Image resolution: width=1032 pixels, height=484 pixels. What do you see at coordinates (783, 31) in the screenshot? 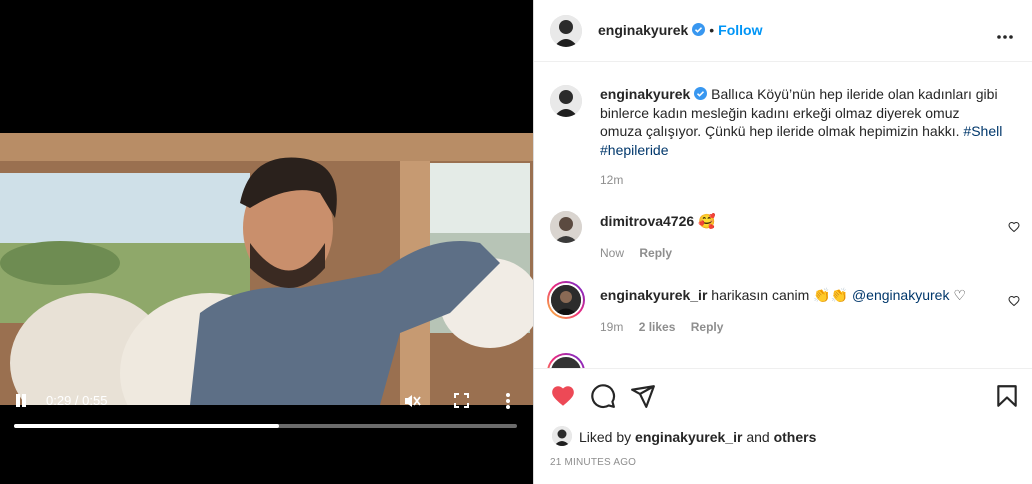
I see `post-header: enginakyurek • Follow` at bounding box center [783, 31].